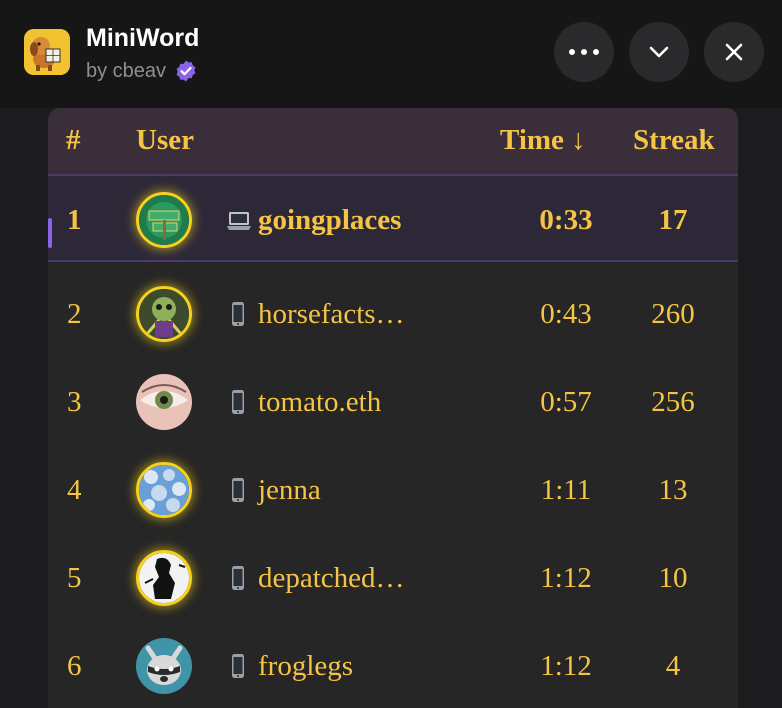 Image resolution: width=782 pixels, height=708 pixels. I want to click on streak-cell: 10, so click(673, 578).